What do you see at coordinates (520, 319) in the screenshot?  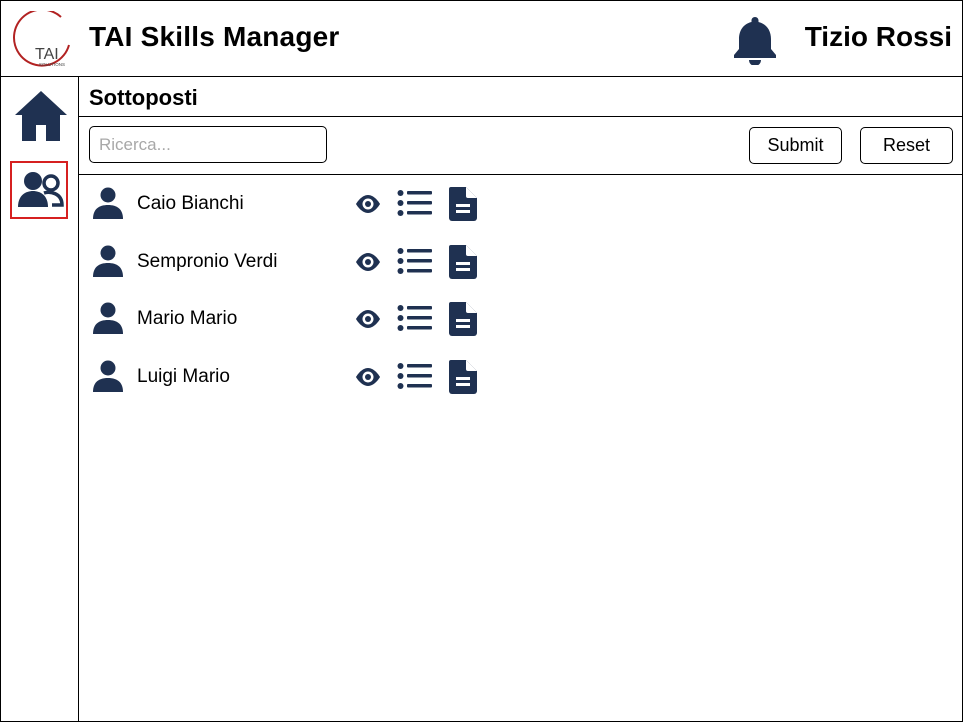 I see `list-item: Mario Mario` at bounding box center [520, 319].